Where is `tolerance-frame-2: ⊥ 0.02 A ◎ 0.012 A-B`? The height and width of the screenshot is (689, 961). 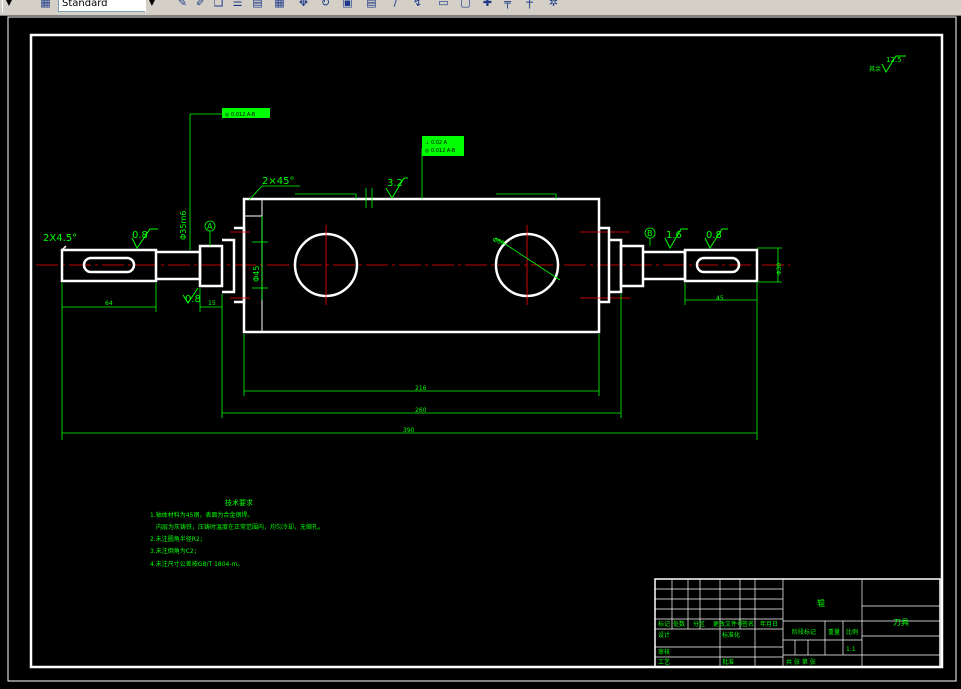
tolerance-frame-2: ⊥ 0.02 A ◎ 0.012 A-B is located at coordinates (443, 146).